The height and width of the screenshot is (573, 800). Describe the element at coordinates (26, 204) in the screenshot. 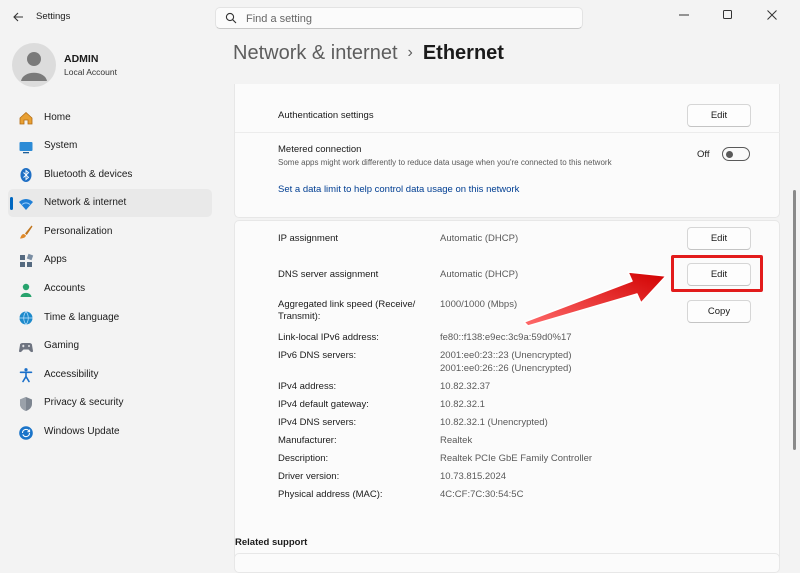

I see `network-icon` at that location.